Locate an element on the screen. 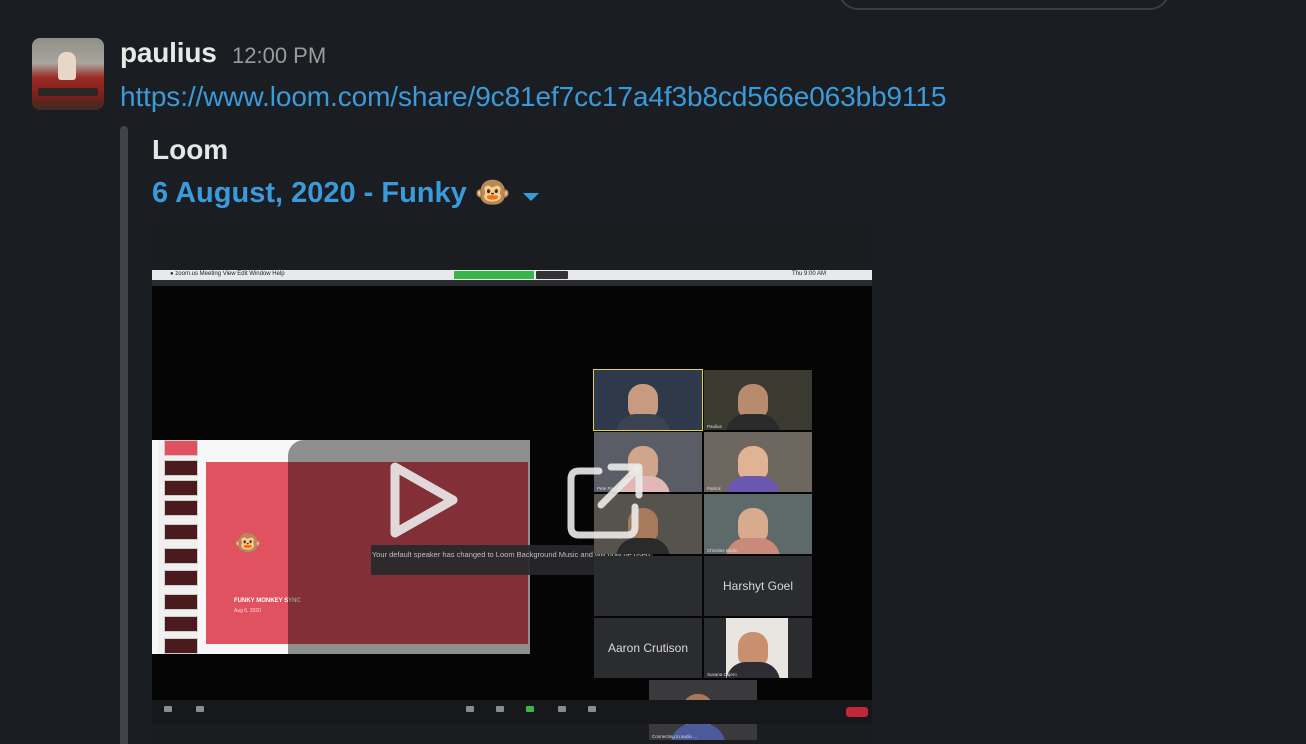 The width and height of the screenshot is (1306, 744). participant-tile: Aaron Crutison is located at coordinates (648, 648).